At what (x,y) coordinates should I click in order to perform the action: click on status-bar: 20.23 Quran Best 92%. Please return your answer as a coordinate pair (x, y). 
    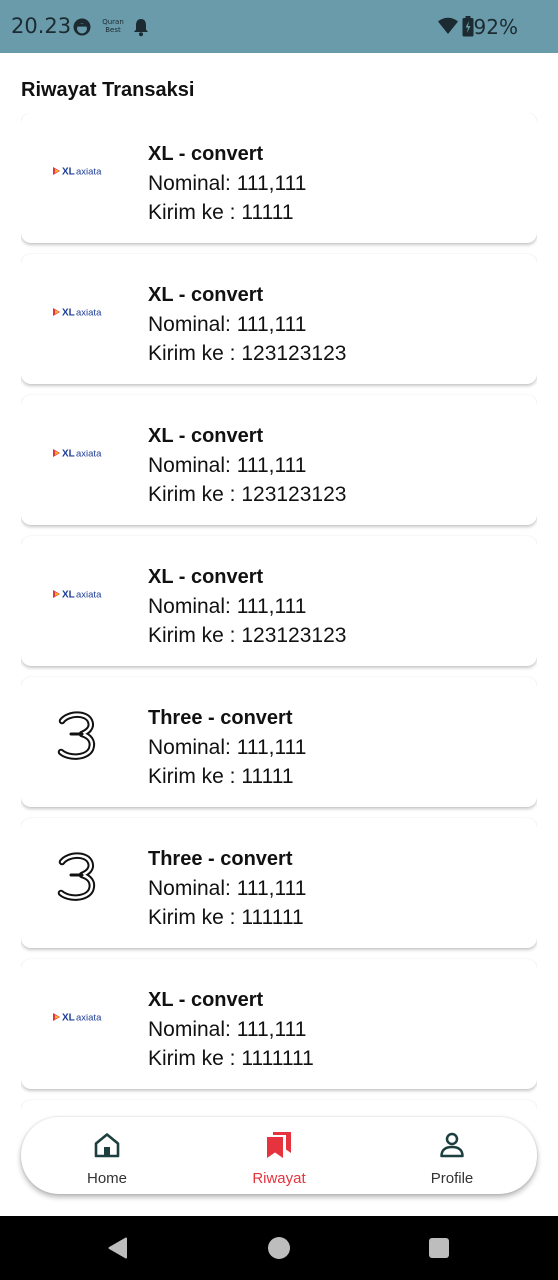
    Looking at the image, I should click on (279, 26).